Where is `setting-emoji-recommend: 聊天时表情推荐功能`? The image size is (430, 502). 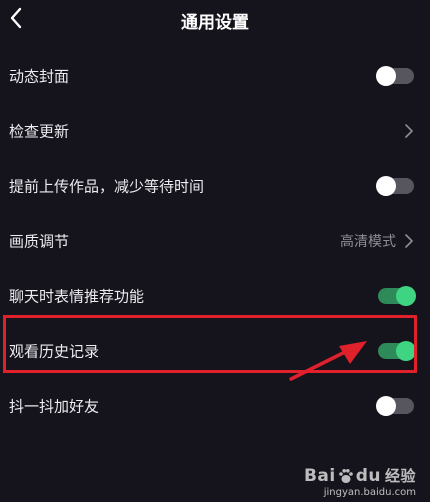 setting-emoji-recommend: 聊天时表情推荐功能 is located at coordinates (215, 295).